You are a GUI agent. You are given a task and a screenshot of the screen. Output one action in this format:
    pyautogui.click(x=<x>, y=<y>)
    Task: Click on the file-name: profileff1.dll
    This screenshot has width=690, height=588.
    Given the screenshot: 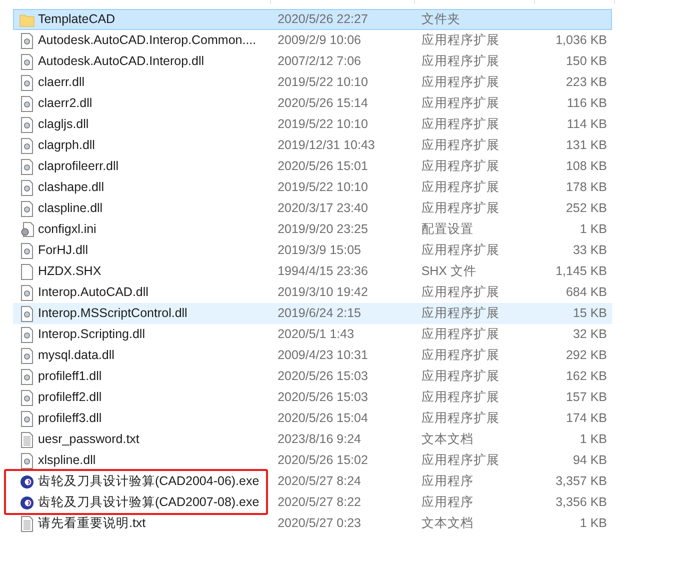 What is the action you would take?
    pyautogui.click(x=70, y=376)
    